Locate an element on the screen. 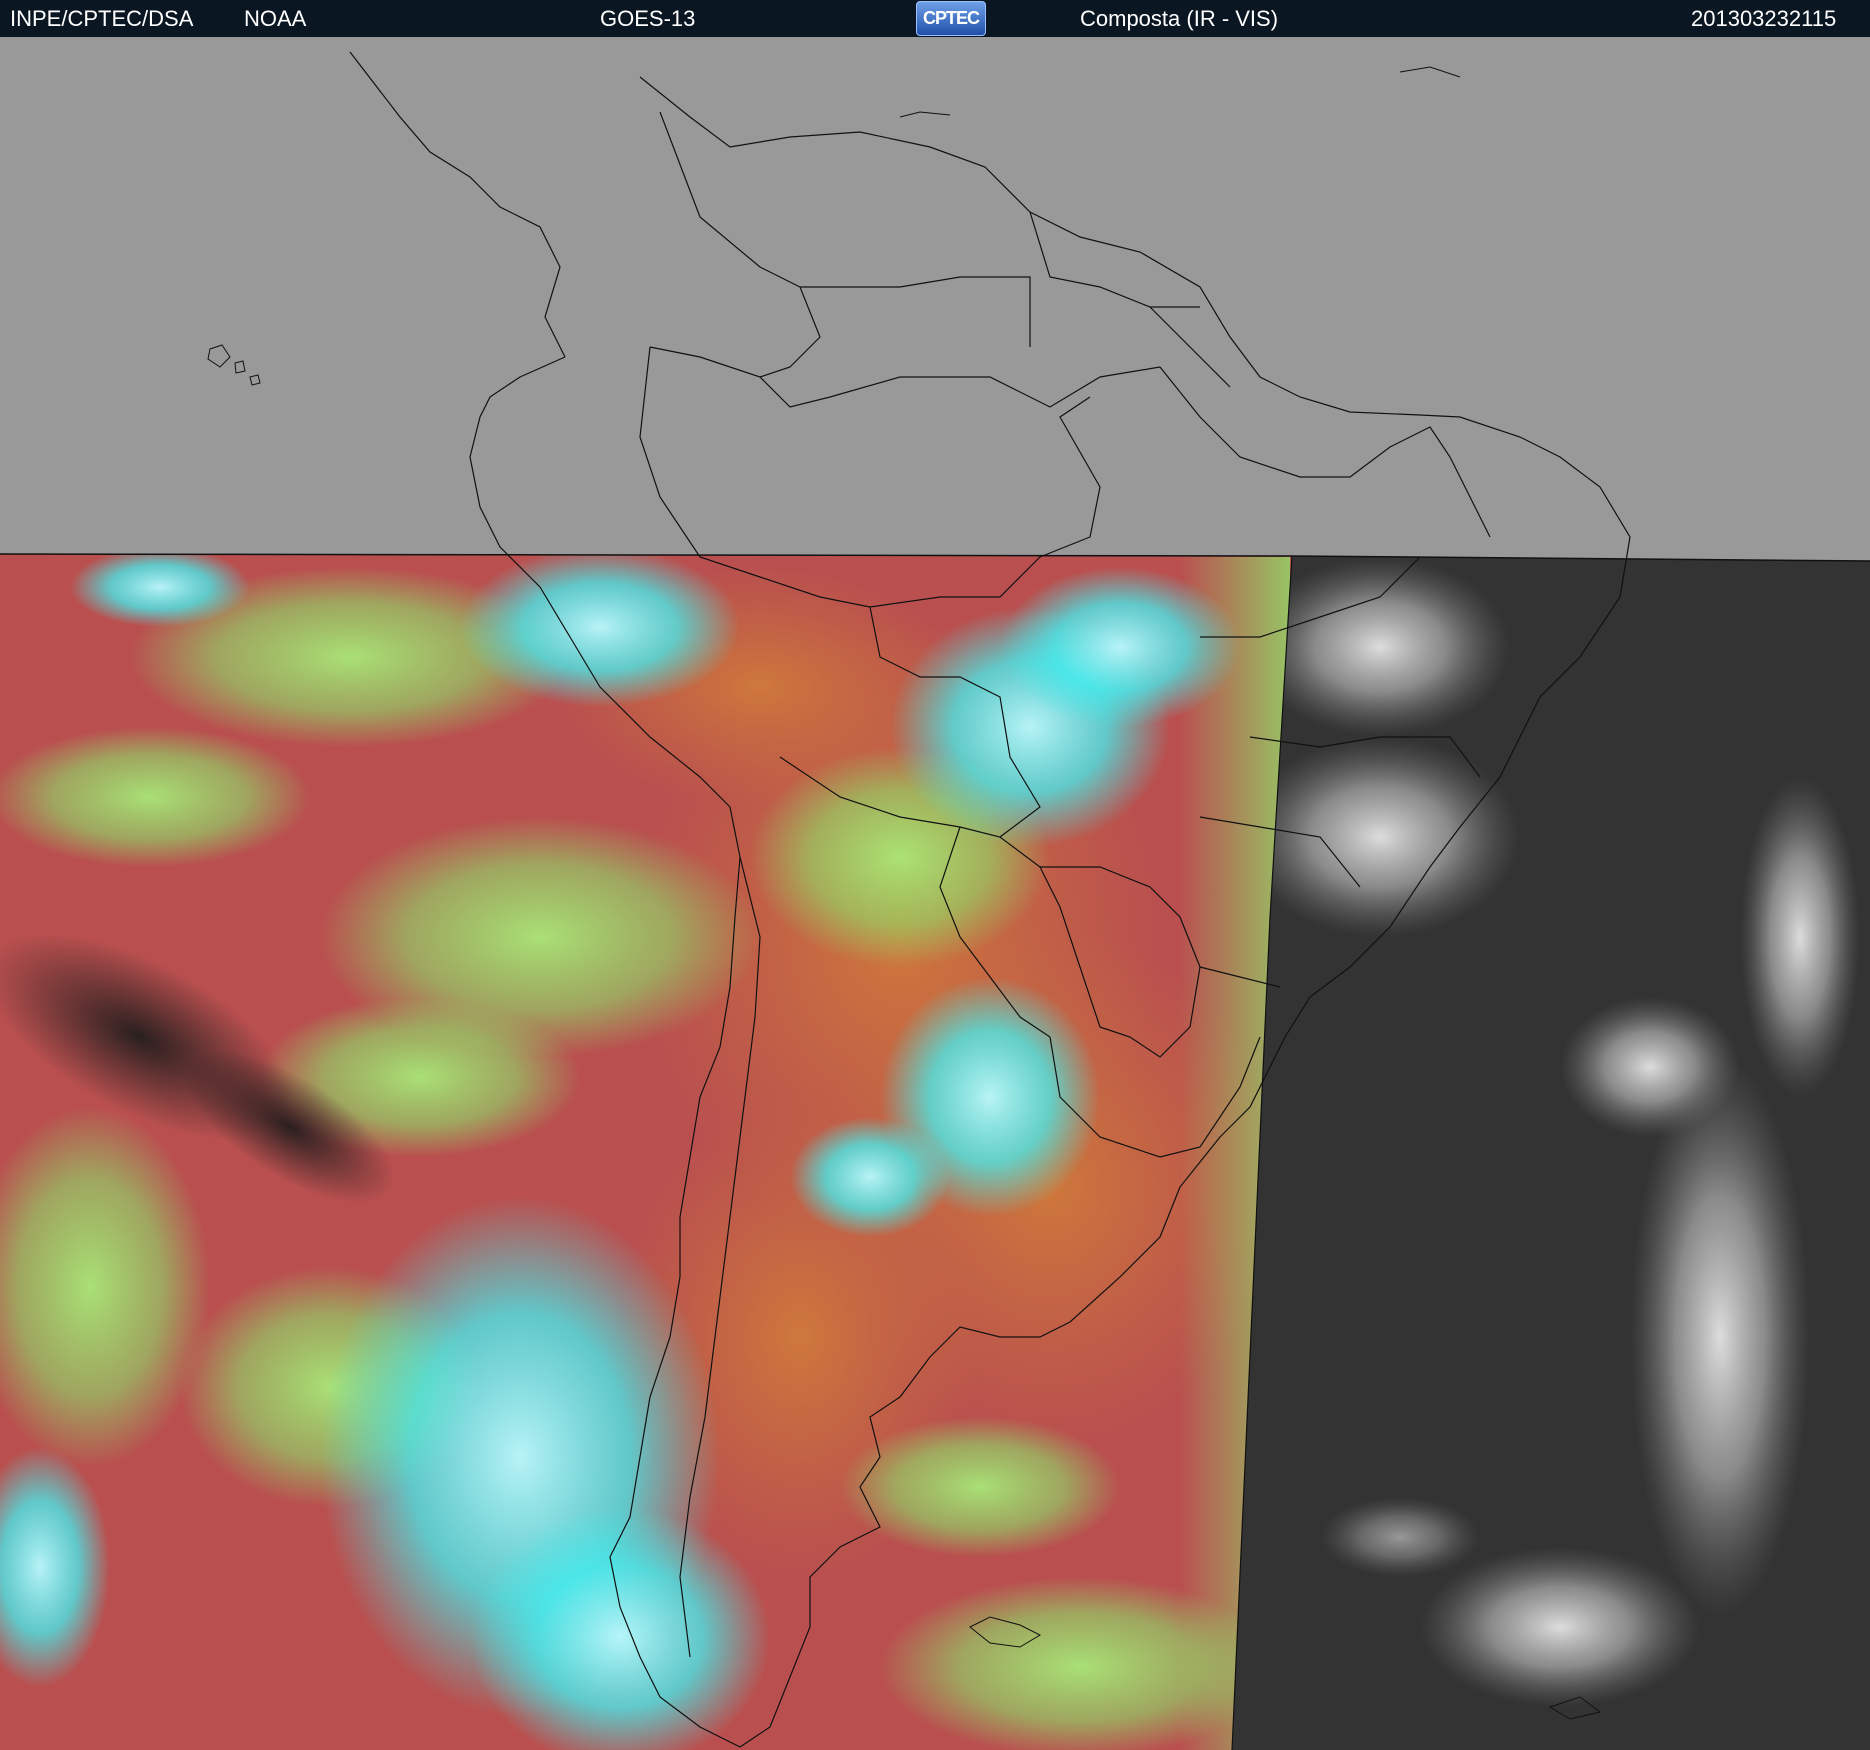 The image size is (1870, 1750). satellite-label: GOES-13 is located at coordinates (648, 18).